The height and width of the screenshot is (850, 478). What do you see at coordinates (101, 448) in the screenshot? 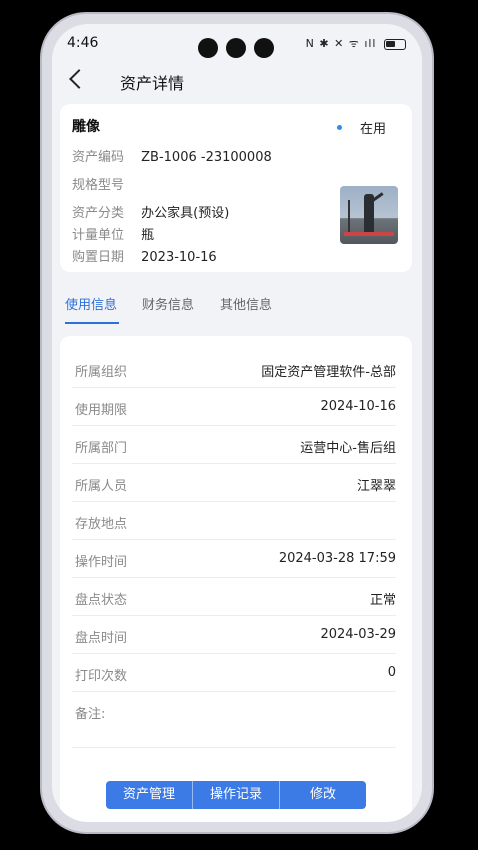
I see `detail-label: 所属部门` at bounding box center [101, 448].